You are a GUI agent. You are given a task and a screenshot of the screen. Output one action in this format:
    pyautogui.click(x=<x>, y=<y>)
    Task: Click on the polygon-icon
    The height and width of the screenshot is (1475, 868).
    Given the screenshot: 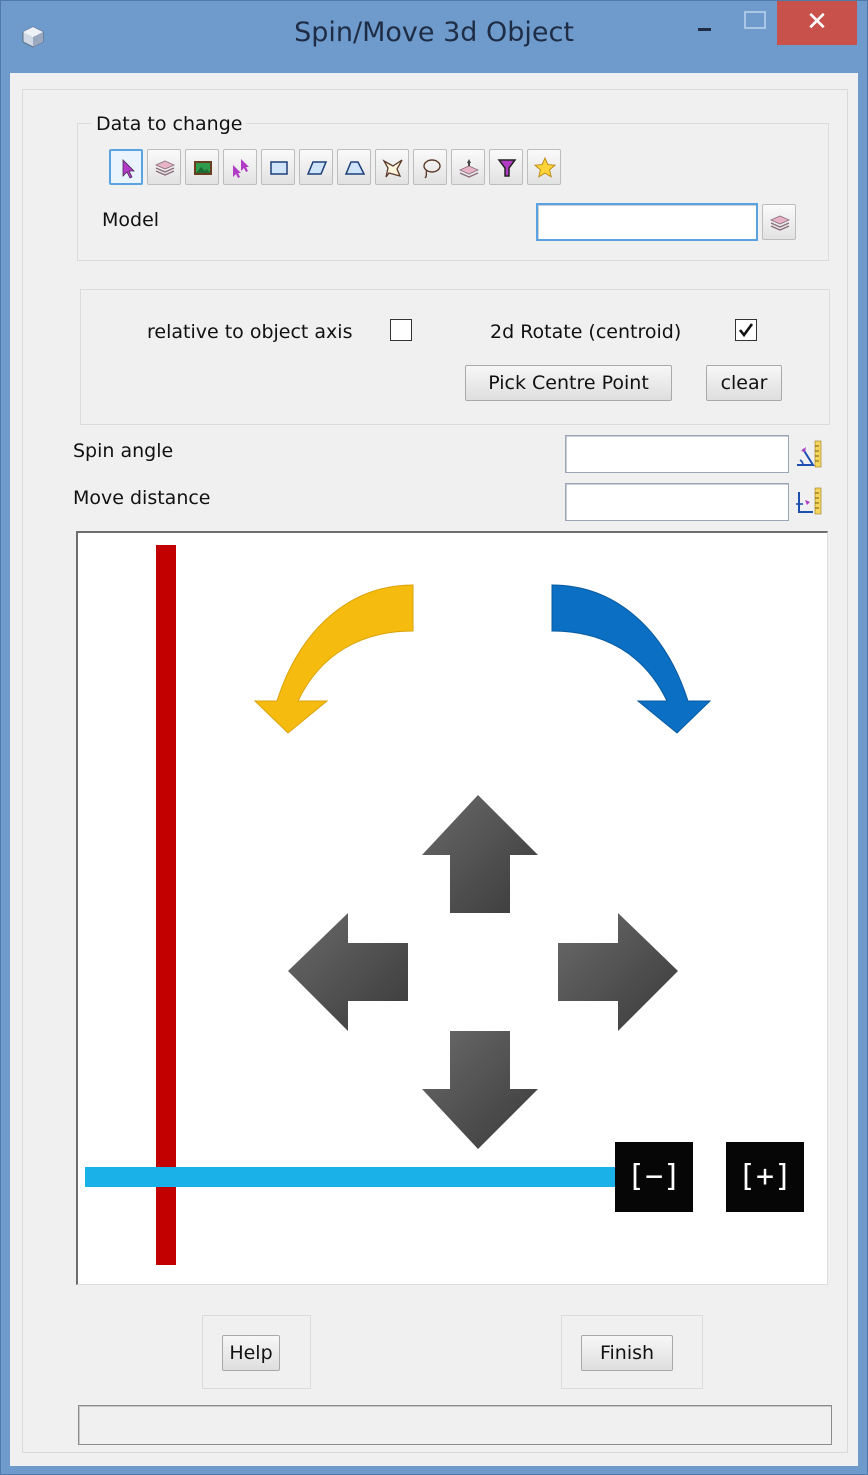 What is the action you would take?
    pyautogui.click(x=355, y=168)
    